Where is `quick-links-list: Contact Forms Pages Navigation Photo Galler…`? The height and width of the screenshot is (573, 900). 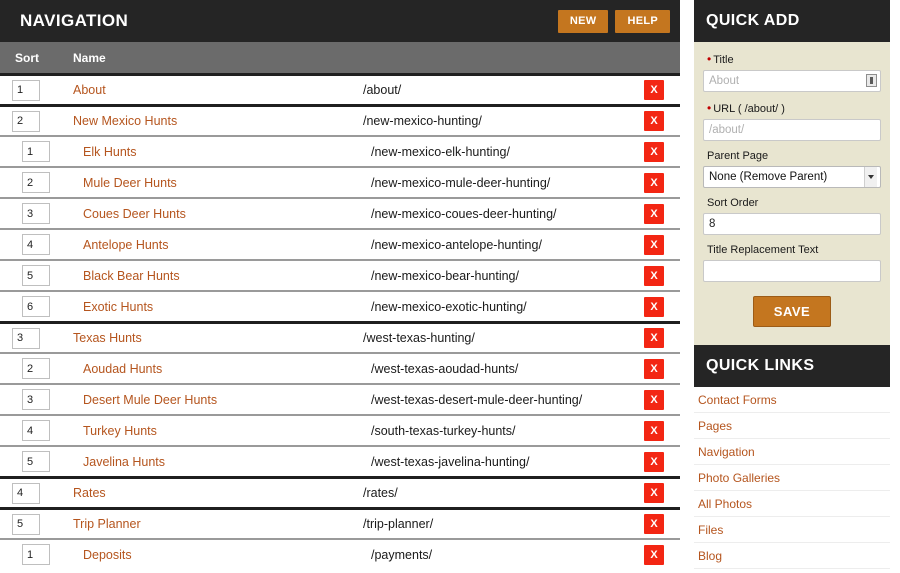 quick-links-list: Contact Forms Pages Navigation Photo Galler… is located at coordinates (792, 480).